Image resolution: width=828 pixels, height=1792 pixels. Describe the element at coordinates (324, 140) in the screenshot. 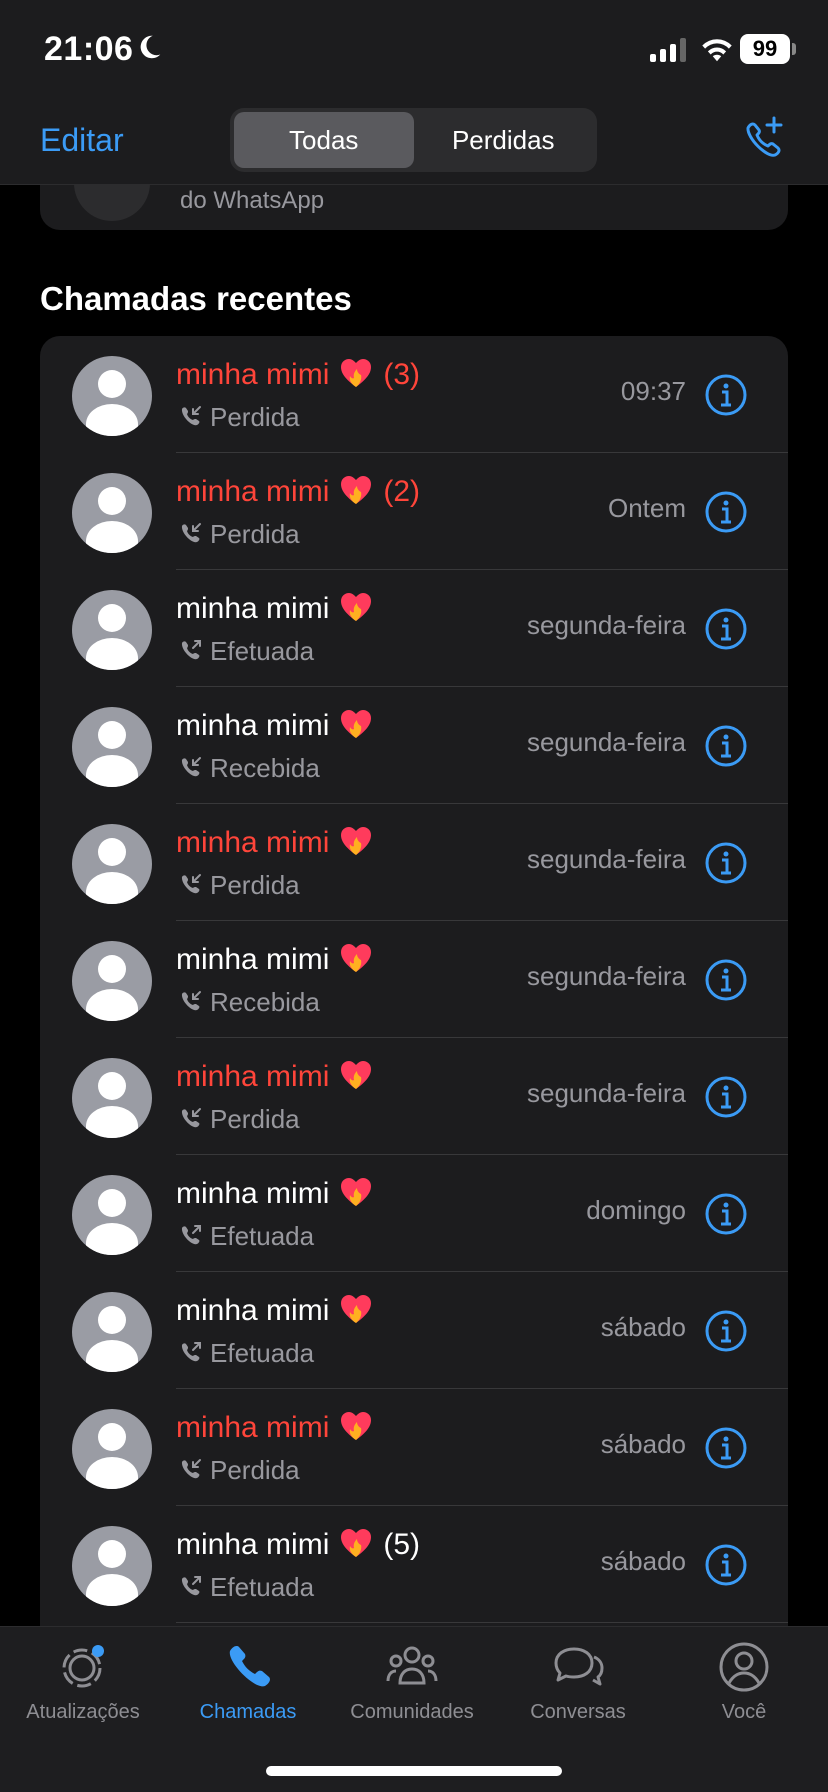

I see `segment-todas: Todas` at that location.